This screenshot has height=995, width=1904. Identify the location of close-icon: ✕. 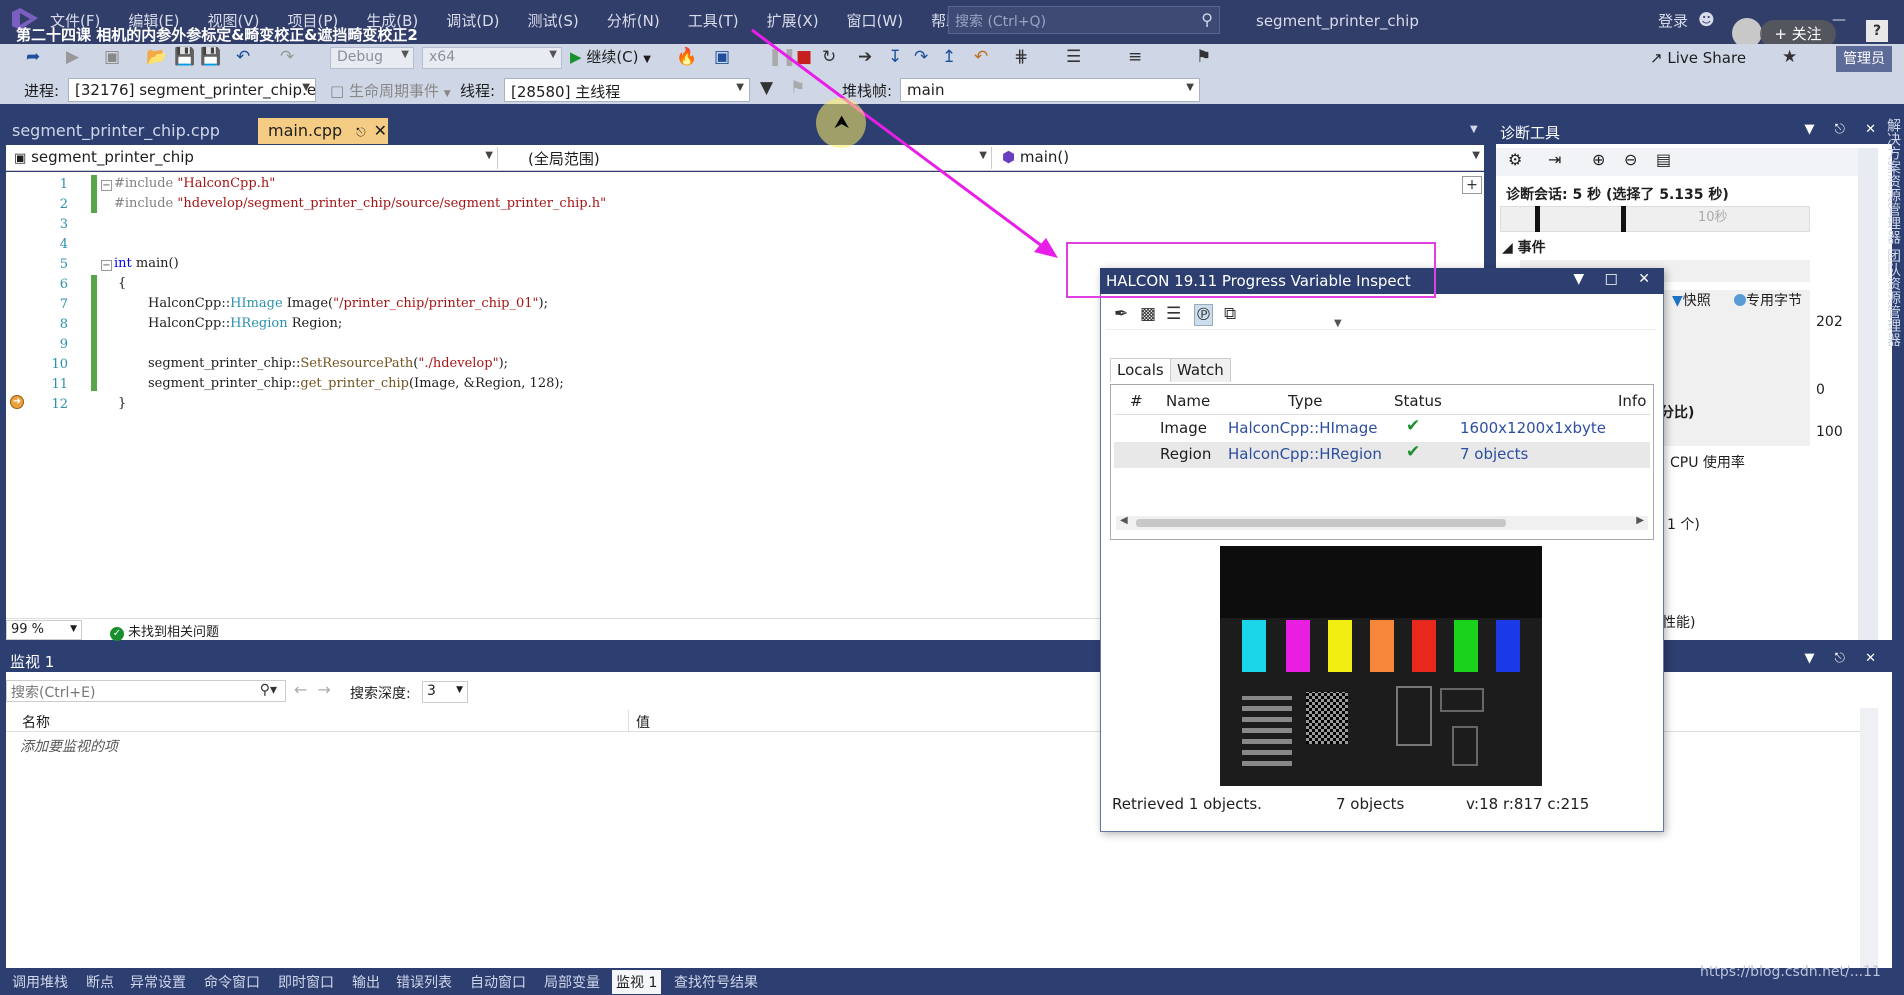
(380, 130).